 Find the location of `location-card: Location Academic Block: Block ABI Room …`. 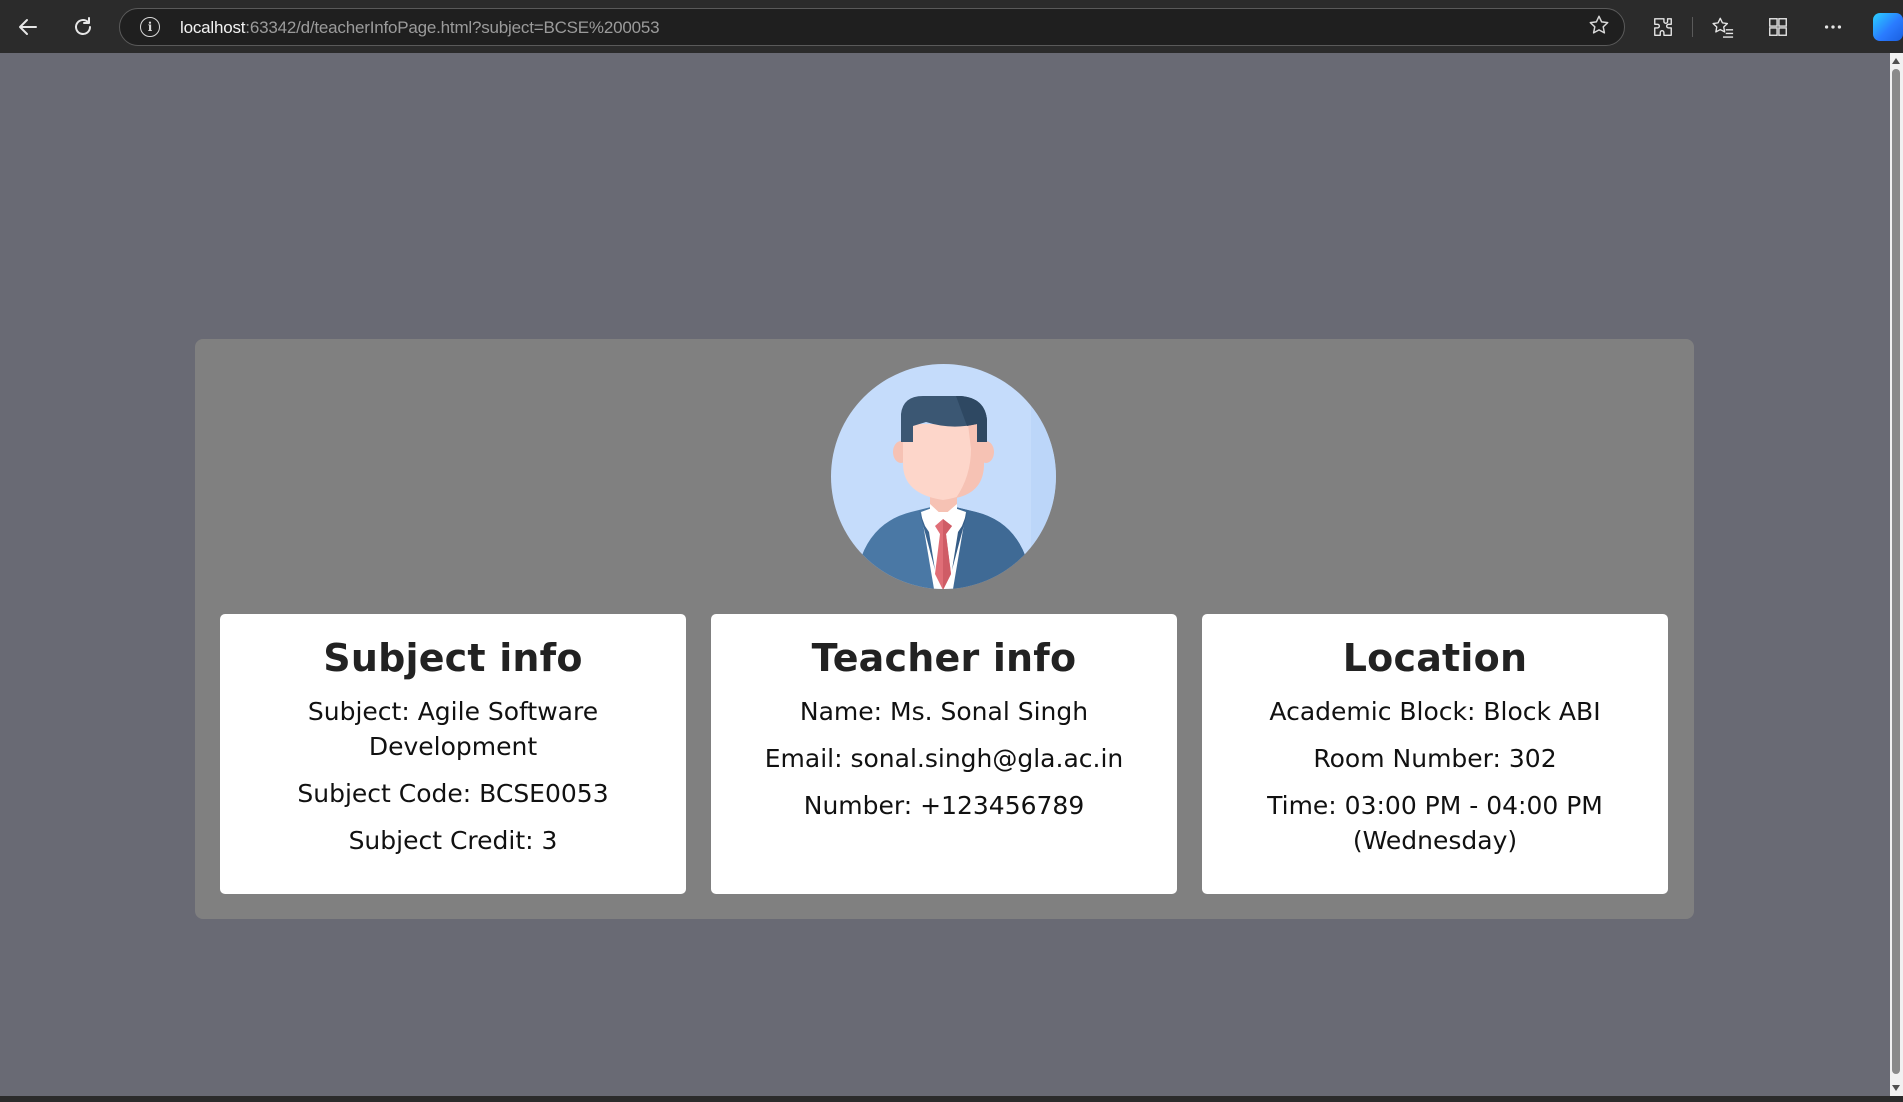

location-card: Location Academic Block: Block ABI Room … is located at coordinates (1435, 754).